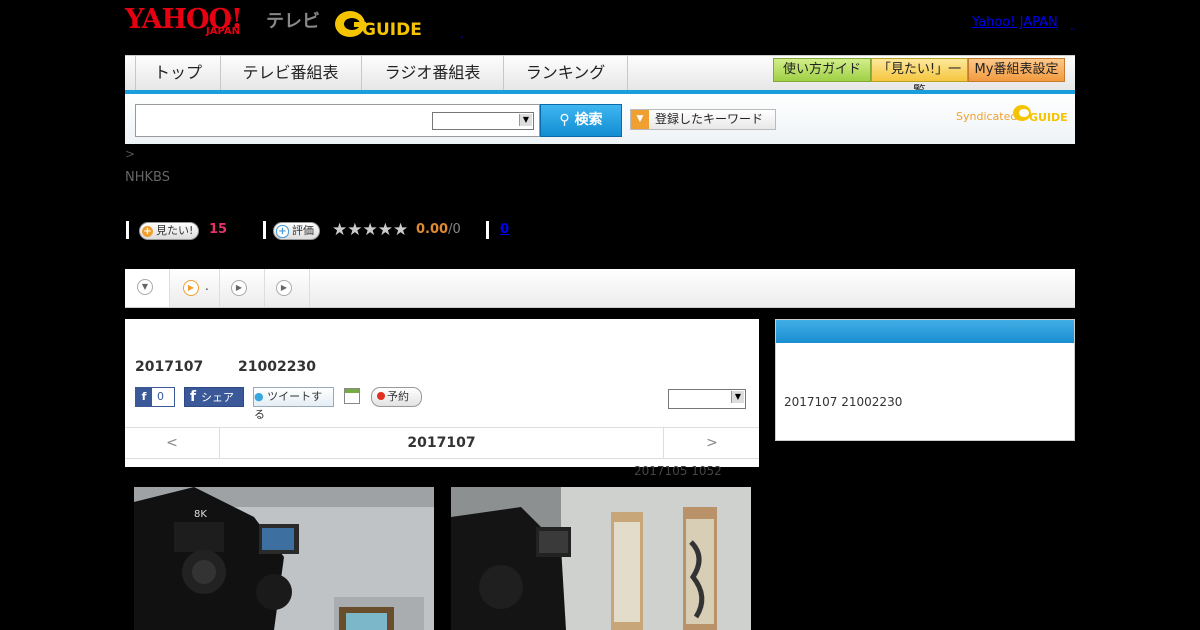 Image resolution: width=1200 pixels, height=630 pixels. I want to click on program-time: 21002230, so click(277, 367).